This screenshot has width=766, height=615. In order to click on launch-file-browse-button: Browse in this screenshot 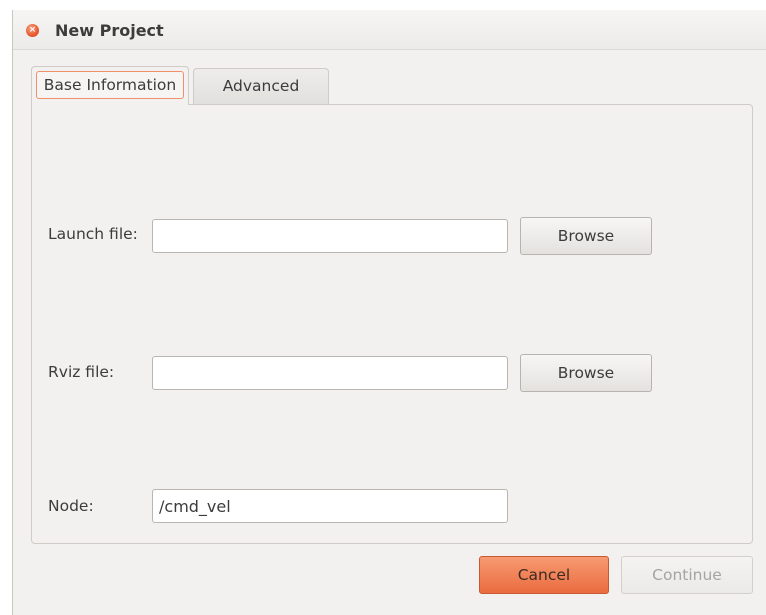, I will do `click(586, 236)`.